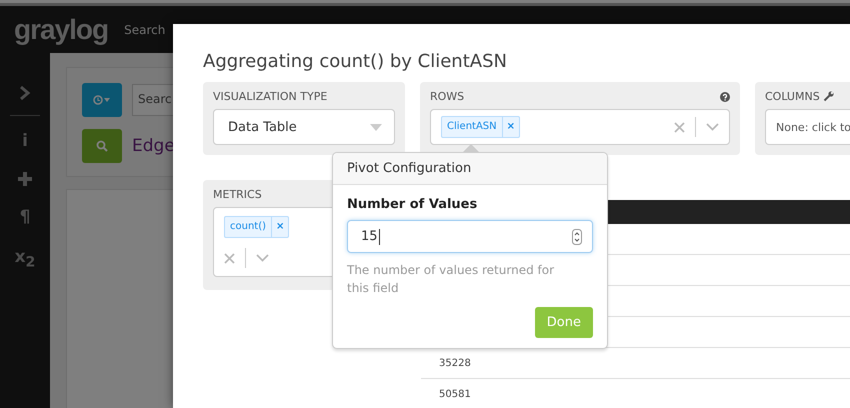 The image size is (850, 408). What do you see at coordinates (447, 96) in the screenshot?
I see `panel-label: ROWS` at bounding box center [447, 96].